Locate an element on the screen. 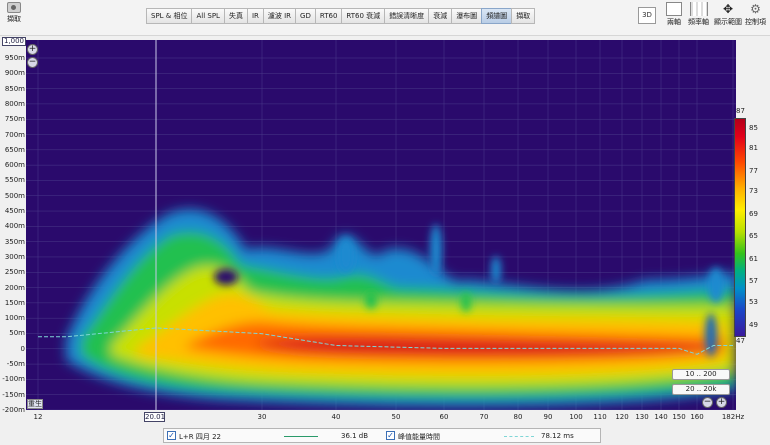 The width and height of the screenshot is (770, 445). y-tick-label: 300m is located at coordinates (14, 256).